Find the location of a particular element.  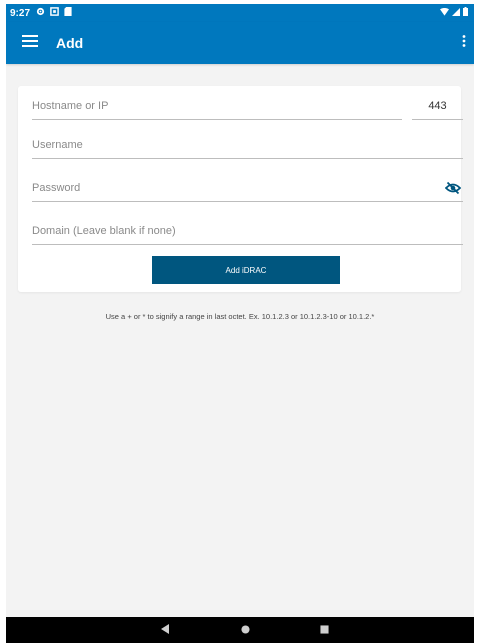

system-nav-bar is located at coordinates (240, 630).